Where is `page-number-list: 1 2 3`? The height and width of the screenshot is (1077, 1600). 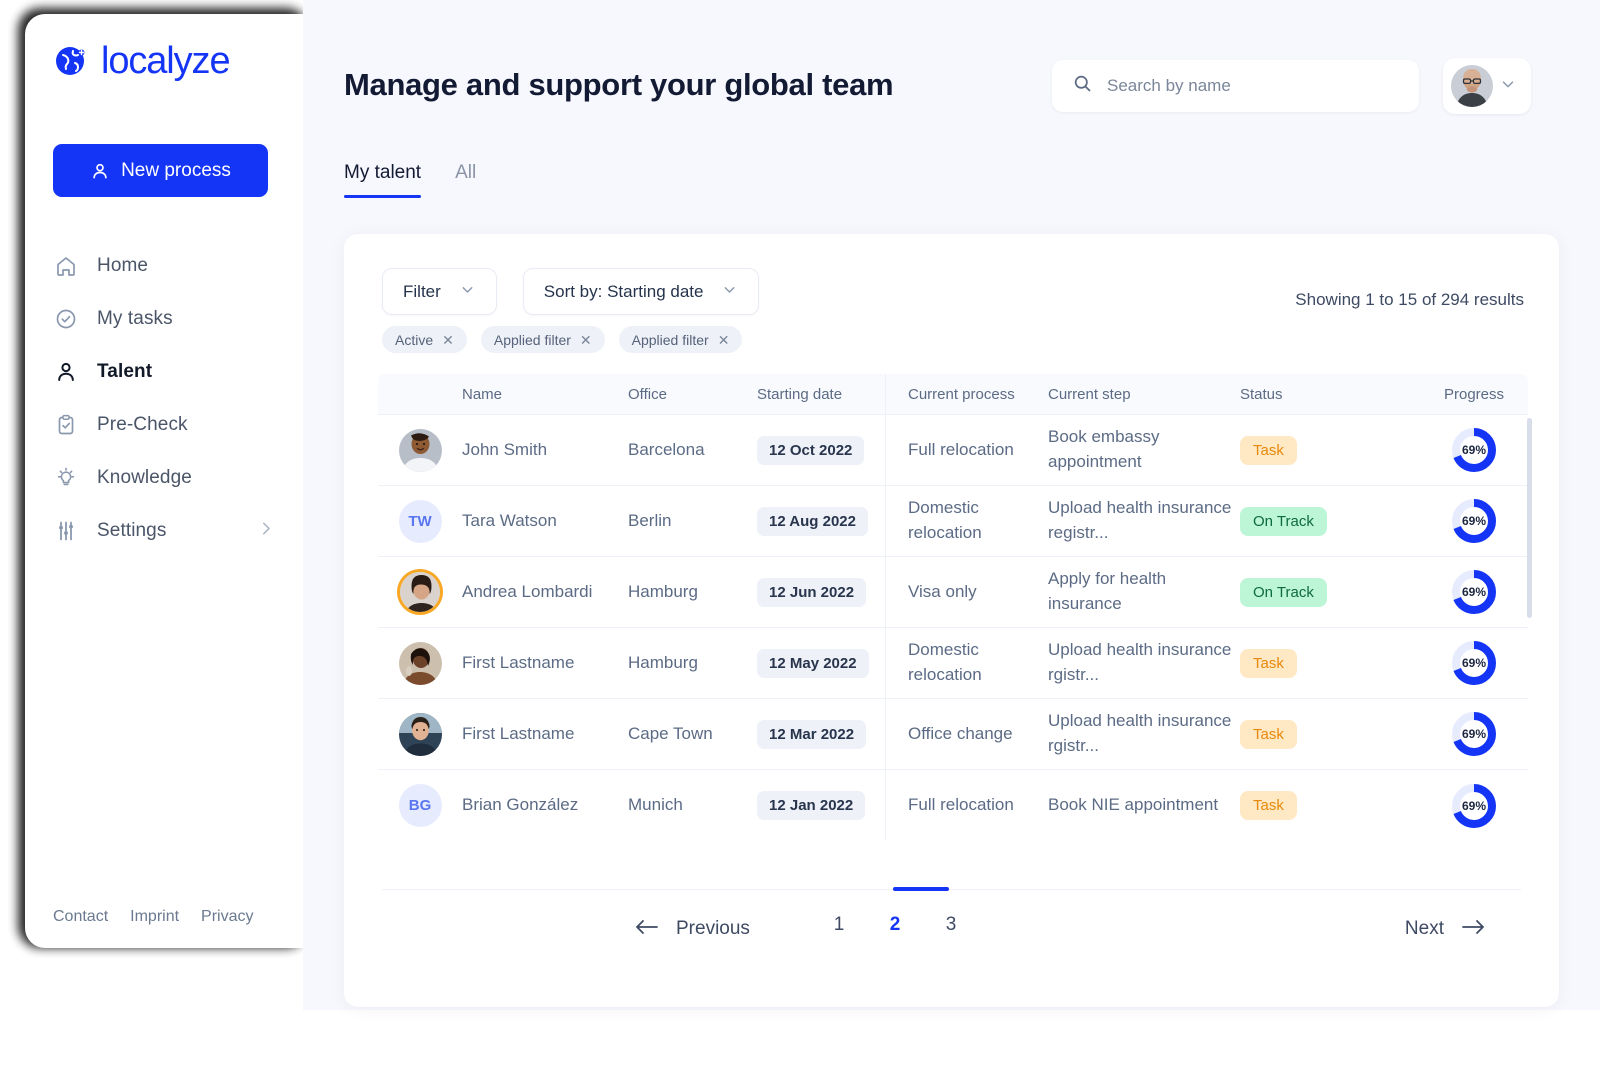
page-number-list: 1 2 3 is located at coordinates (895, 925).